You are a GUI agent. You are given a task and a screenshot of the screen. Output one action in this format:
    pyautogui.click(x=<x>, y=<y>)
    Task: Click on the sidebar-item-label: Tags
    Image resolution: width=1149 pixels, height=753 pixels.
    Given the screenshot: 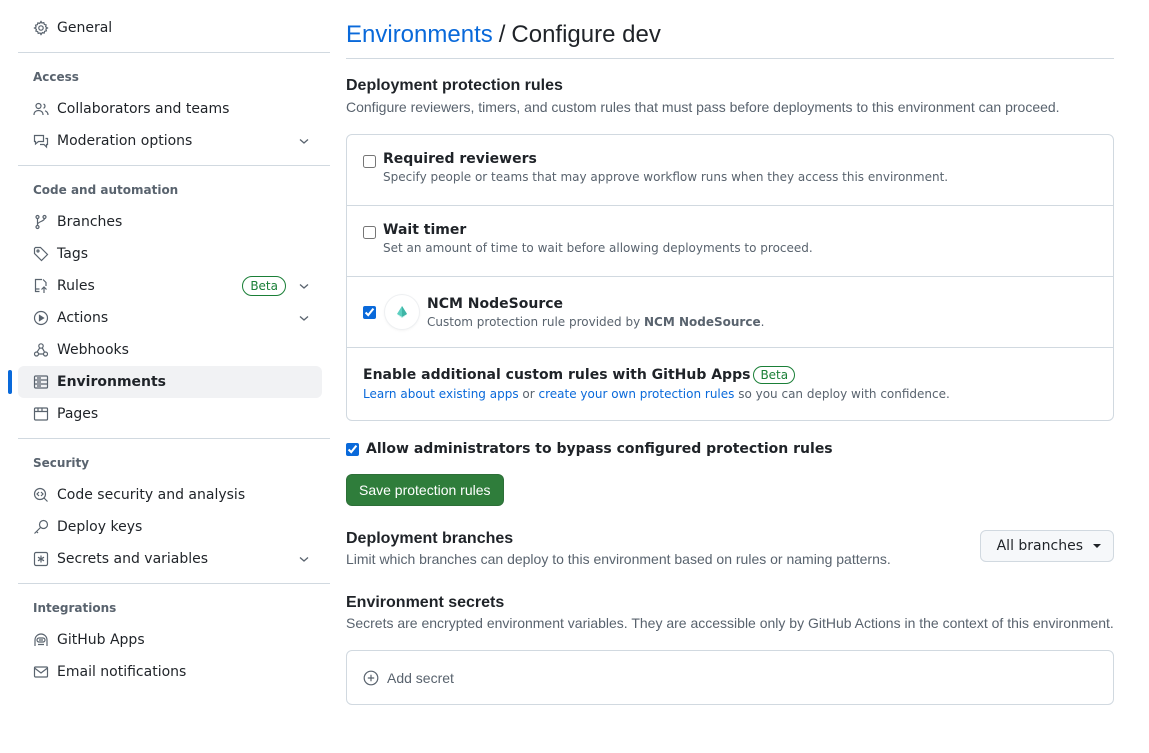 What is the action you would take?
    pyautogui.click(x=72, y=254)
    